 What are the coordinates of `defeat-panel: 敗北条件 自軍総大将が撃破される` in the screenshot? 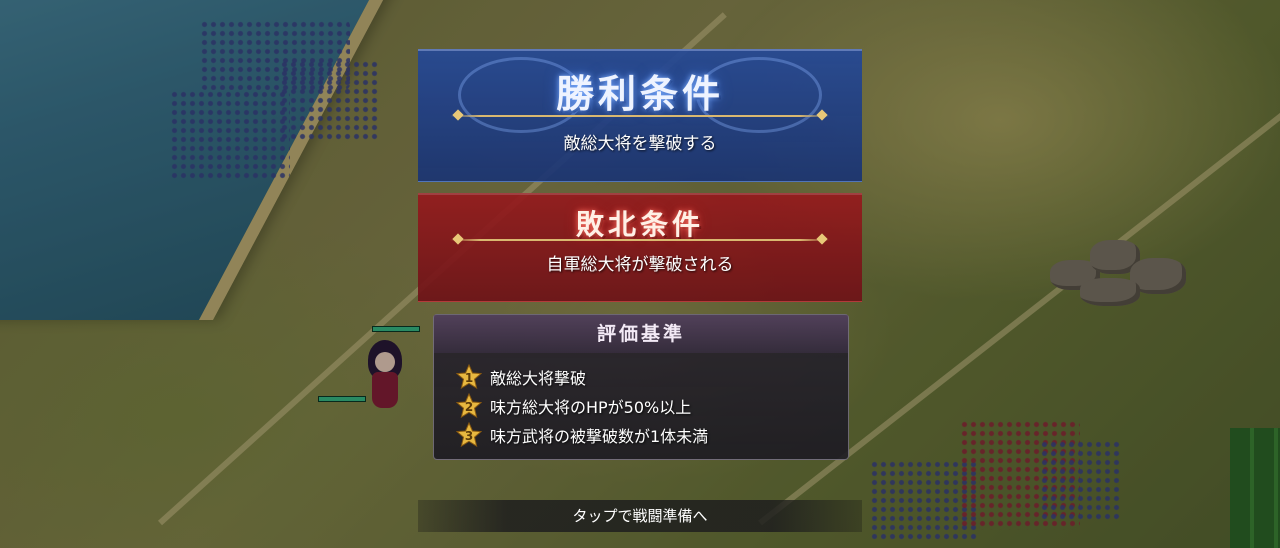 It's located at (640, 247).